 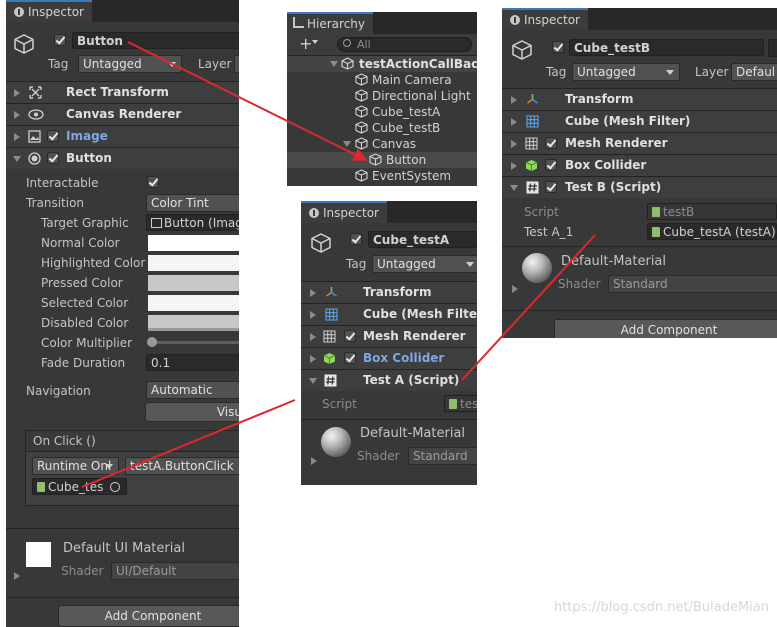 What do you see at coordinates (192, 203) in the screenshot?
I see `transition-dropdown: Color Tint` at bounding box center [192, 203].